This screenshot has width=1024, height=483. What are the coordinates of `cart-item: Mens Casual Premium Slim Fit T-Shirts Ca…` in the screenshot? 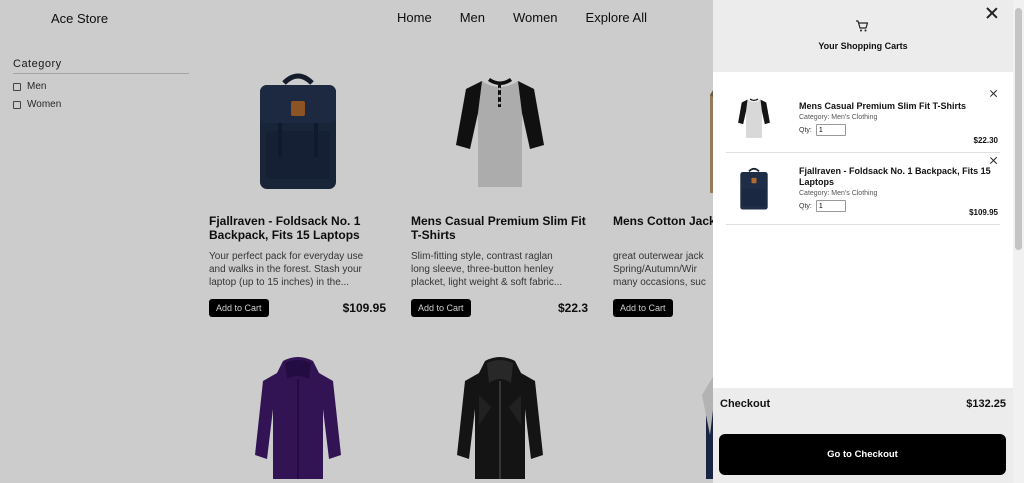 It's located at (863, 116).